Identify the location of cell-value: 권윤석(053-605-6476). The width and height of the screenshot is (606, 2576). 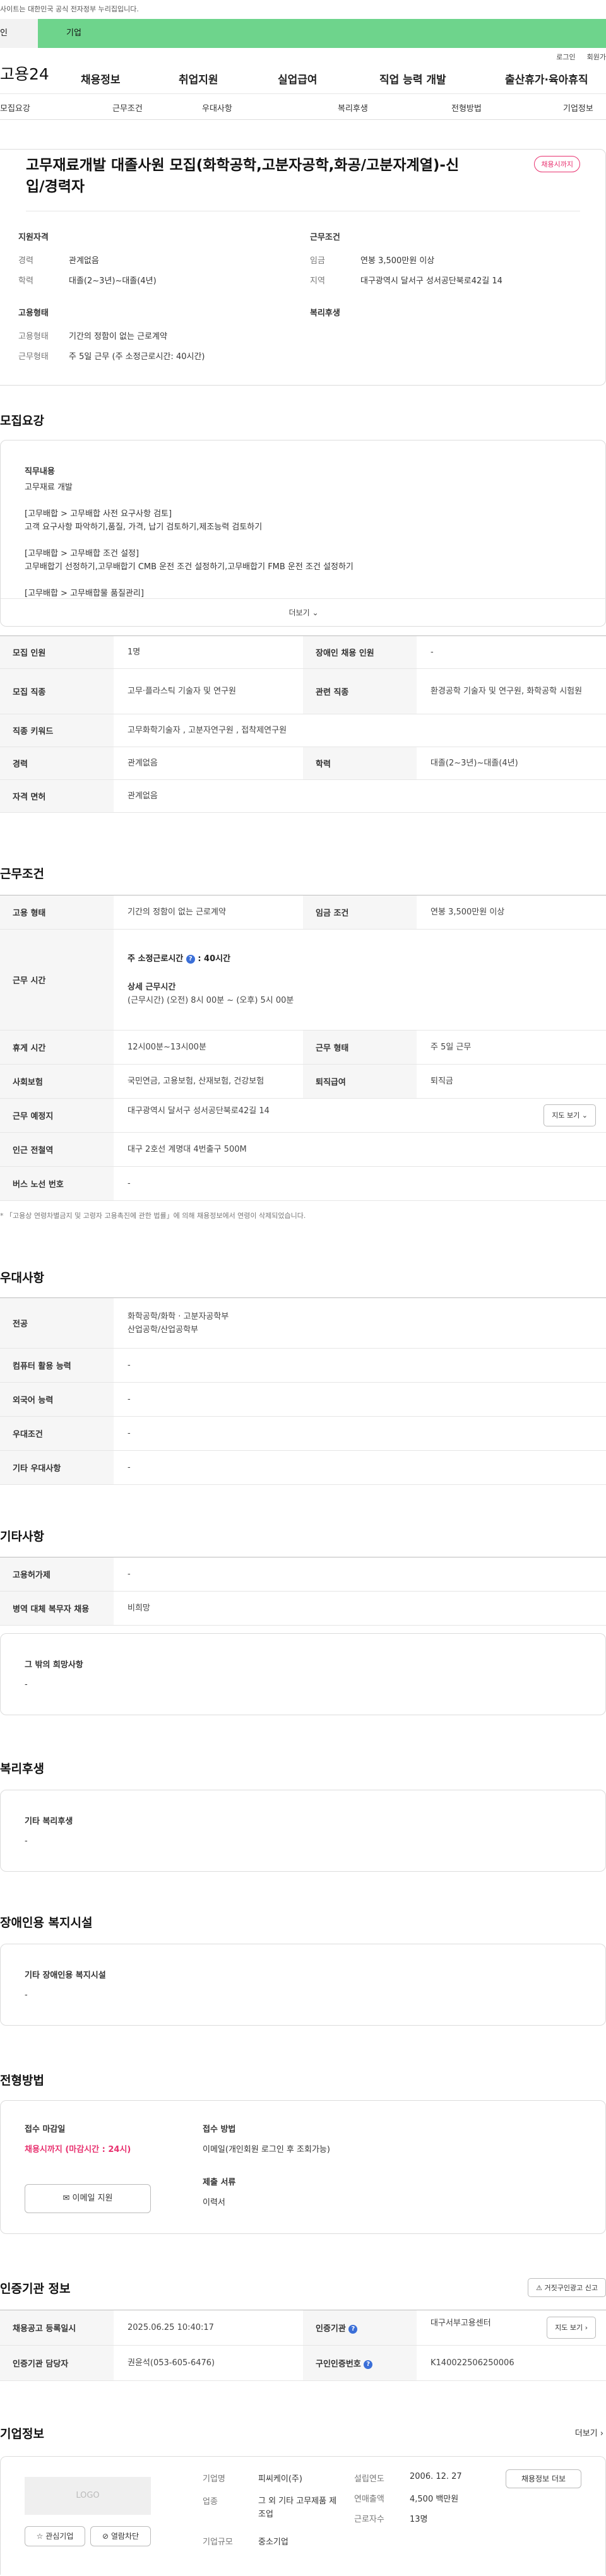
(171, 2363).